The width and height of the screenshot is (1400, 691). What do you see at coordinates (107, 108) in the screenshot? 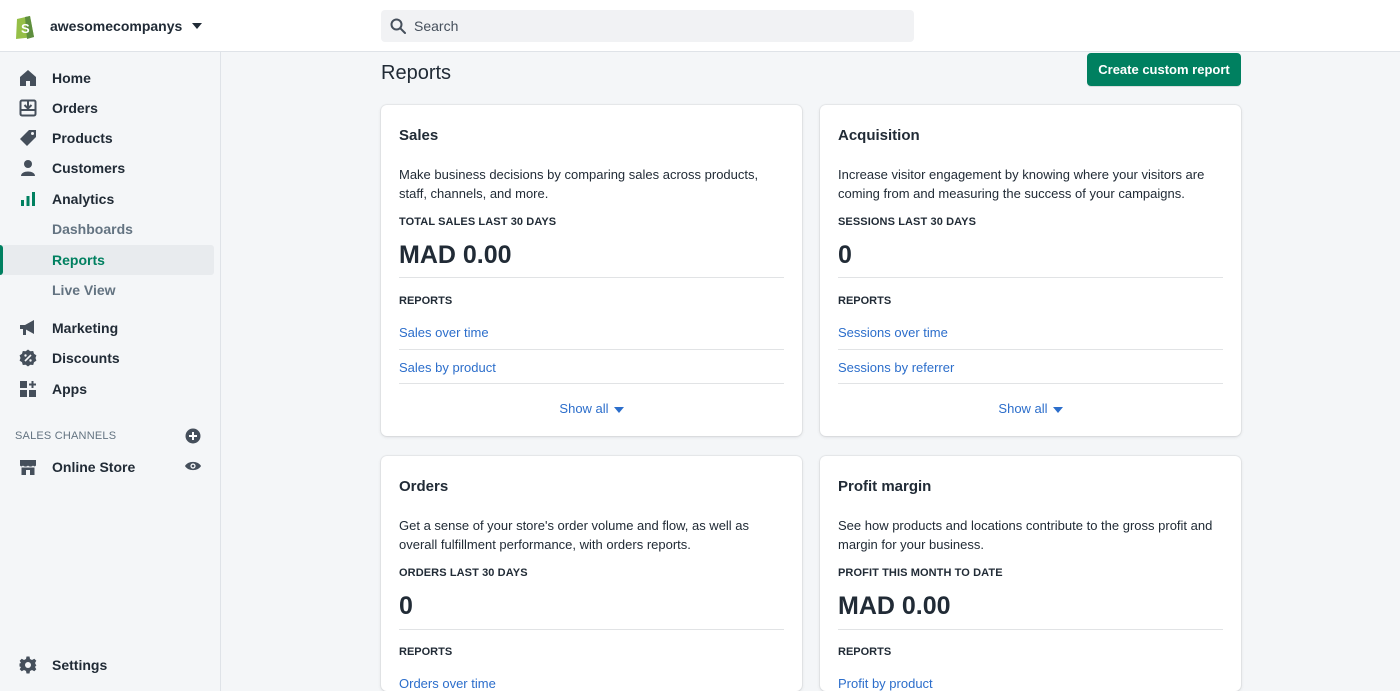
I see `sidebar-item-orders: Orders` at bounding box center [107, 108].